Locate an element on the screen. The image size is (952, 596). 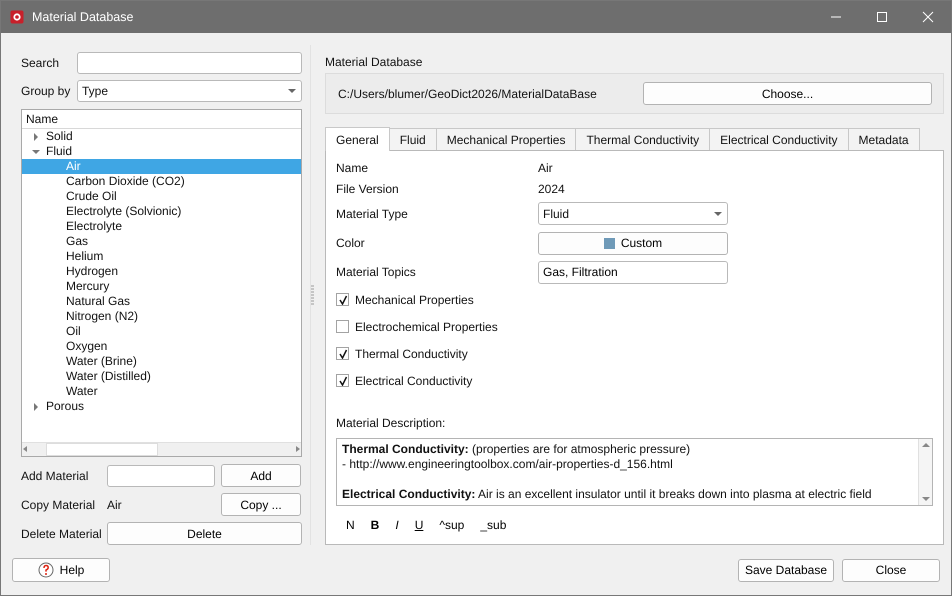
scroll-right-icon is located at coordinates (297, 449).